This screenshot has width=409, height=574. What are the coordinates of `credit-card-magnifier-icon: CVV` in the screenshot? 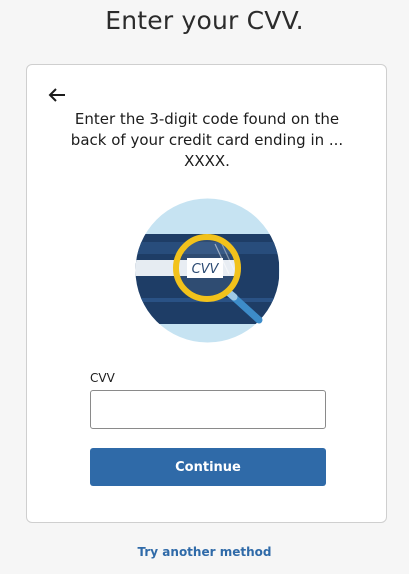 It's located at (207, 270).